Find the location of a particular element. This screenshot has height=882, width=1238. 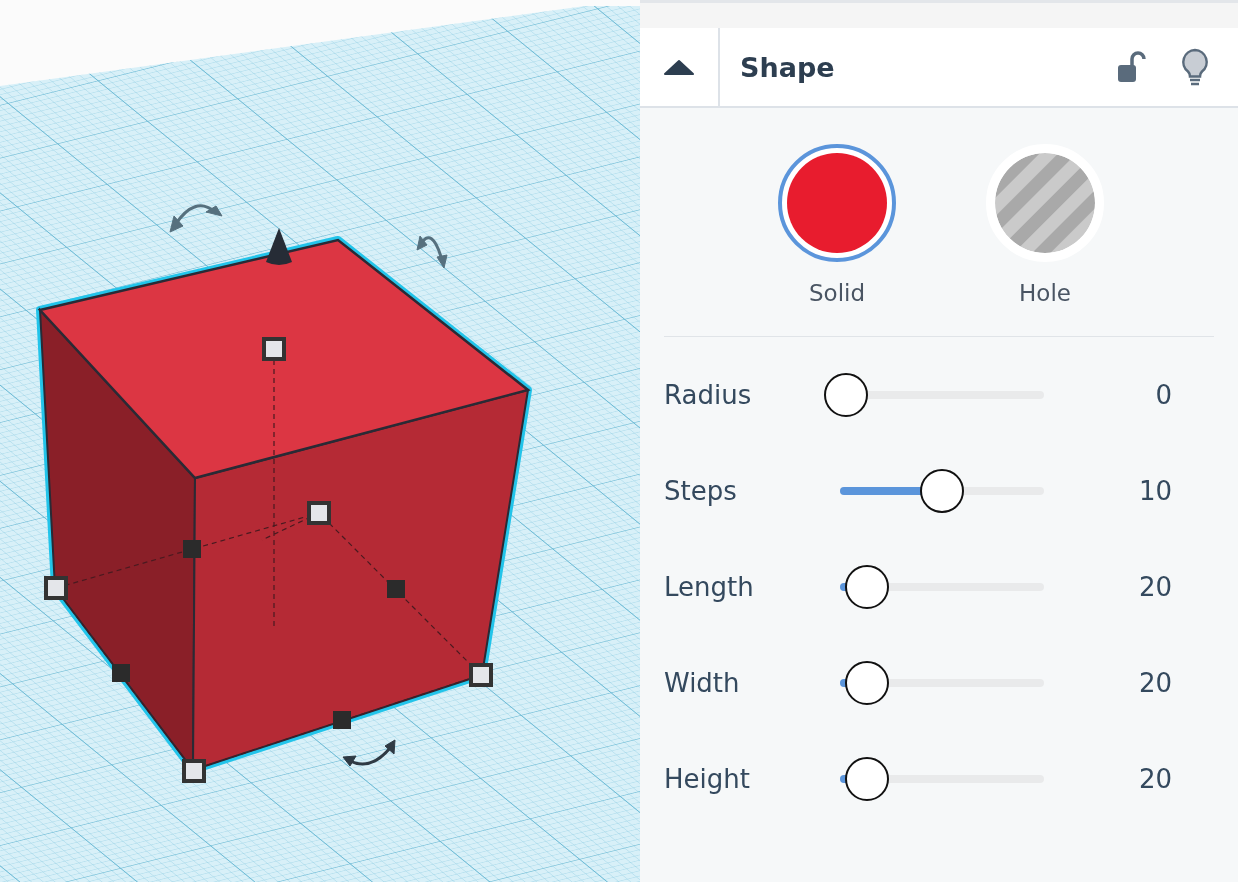

parameter-label: Height is located at coordinates (707, 779).